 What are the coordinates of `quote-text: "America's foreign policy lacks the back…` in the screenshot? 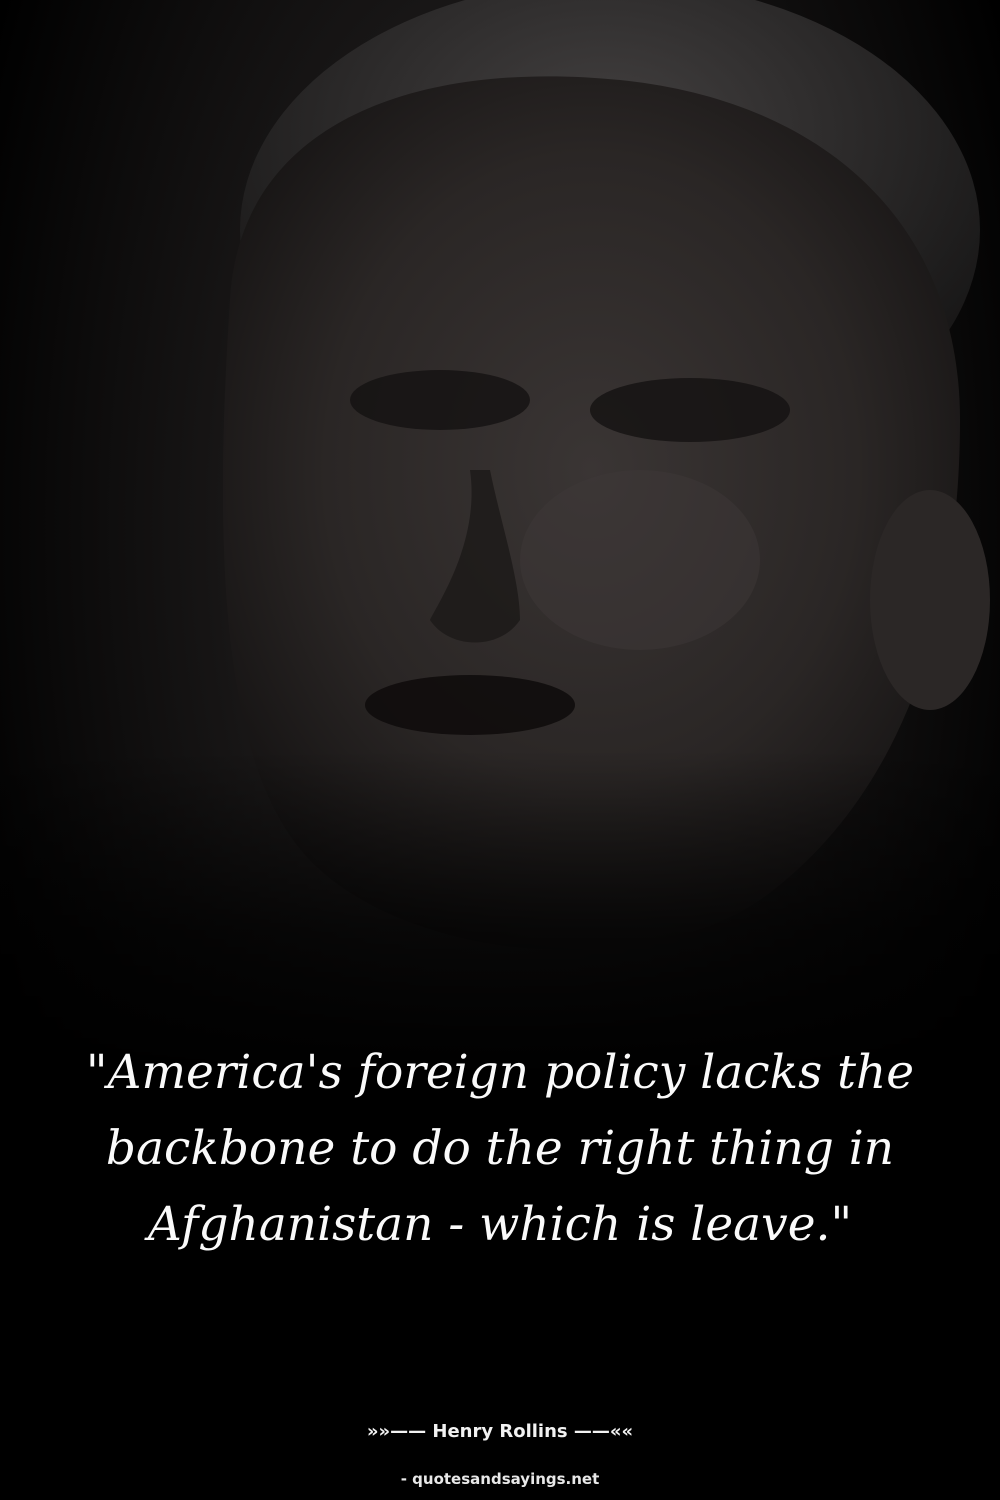 It's located at (500, 1148).